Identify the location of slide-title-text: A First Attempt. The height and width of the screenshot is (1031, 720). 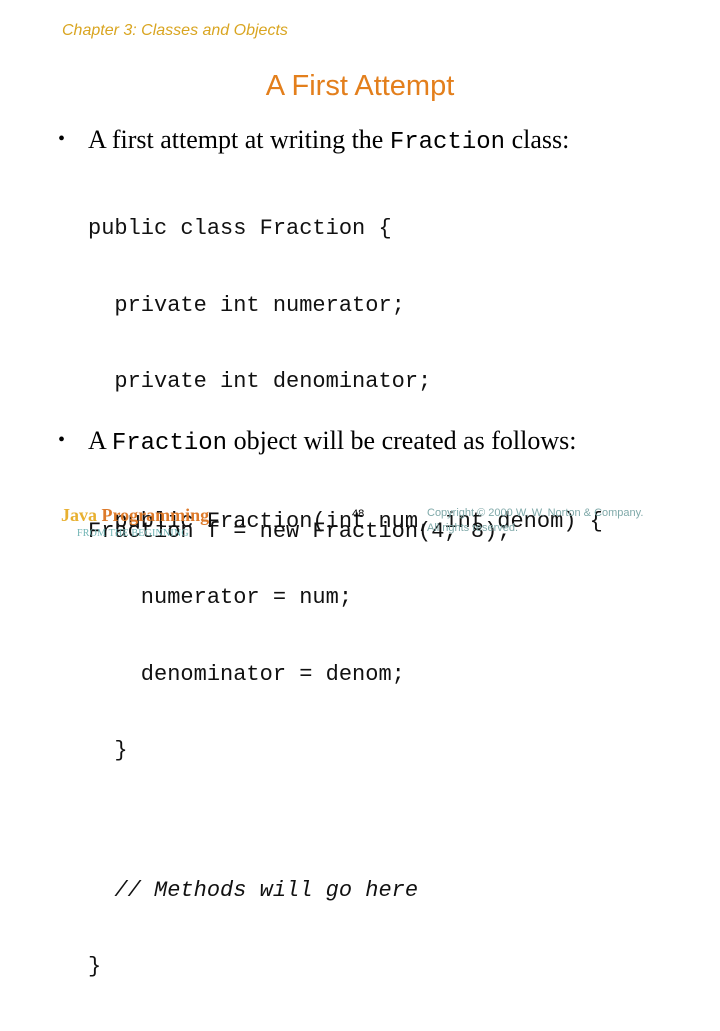
(360, 86).